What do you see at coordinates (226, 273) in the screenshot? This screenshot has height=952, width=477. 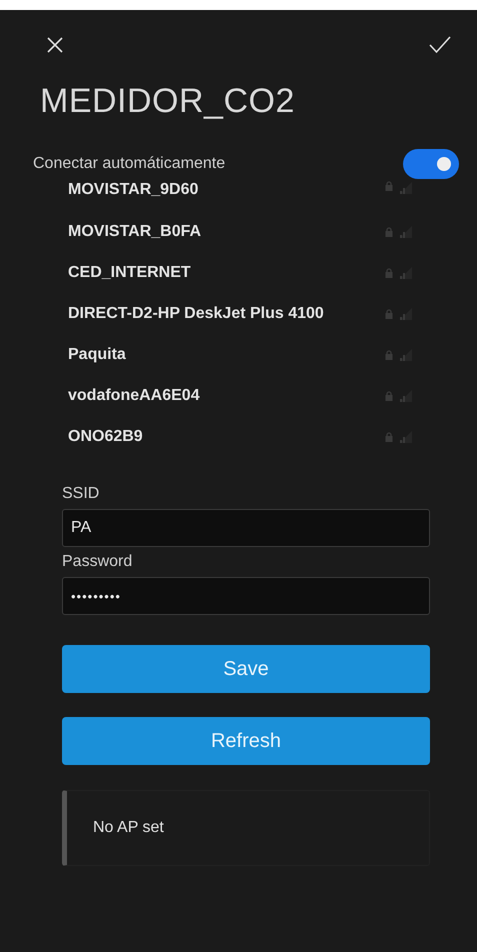 I see `network-name: CED_INTERNET` at bounding box center [226, 273].